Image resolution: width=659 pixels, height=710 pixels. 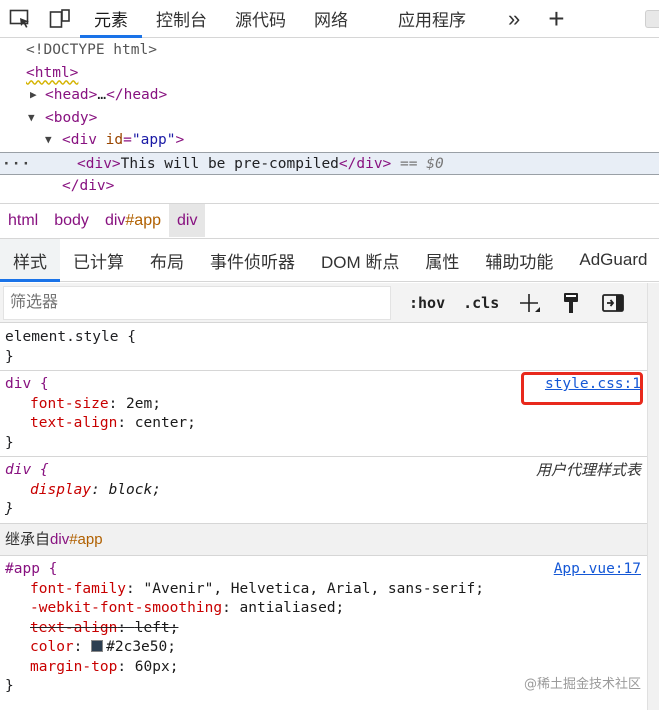 I want to click on tab-event-listeners: 事件侦听器, so click(x=252, y=260).